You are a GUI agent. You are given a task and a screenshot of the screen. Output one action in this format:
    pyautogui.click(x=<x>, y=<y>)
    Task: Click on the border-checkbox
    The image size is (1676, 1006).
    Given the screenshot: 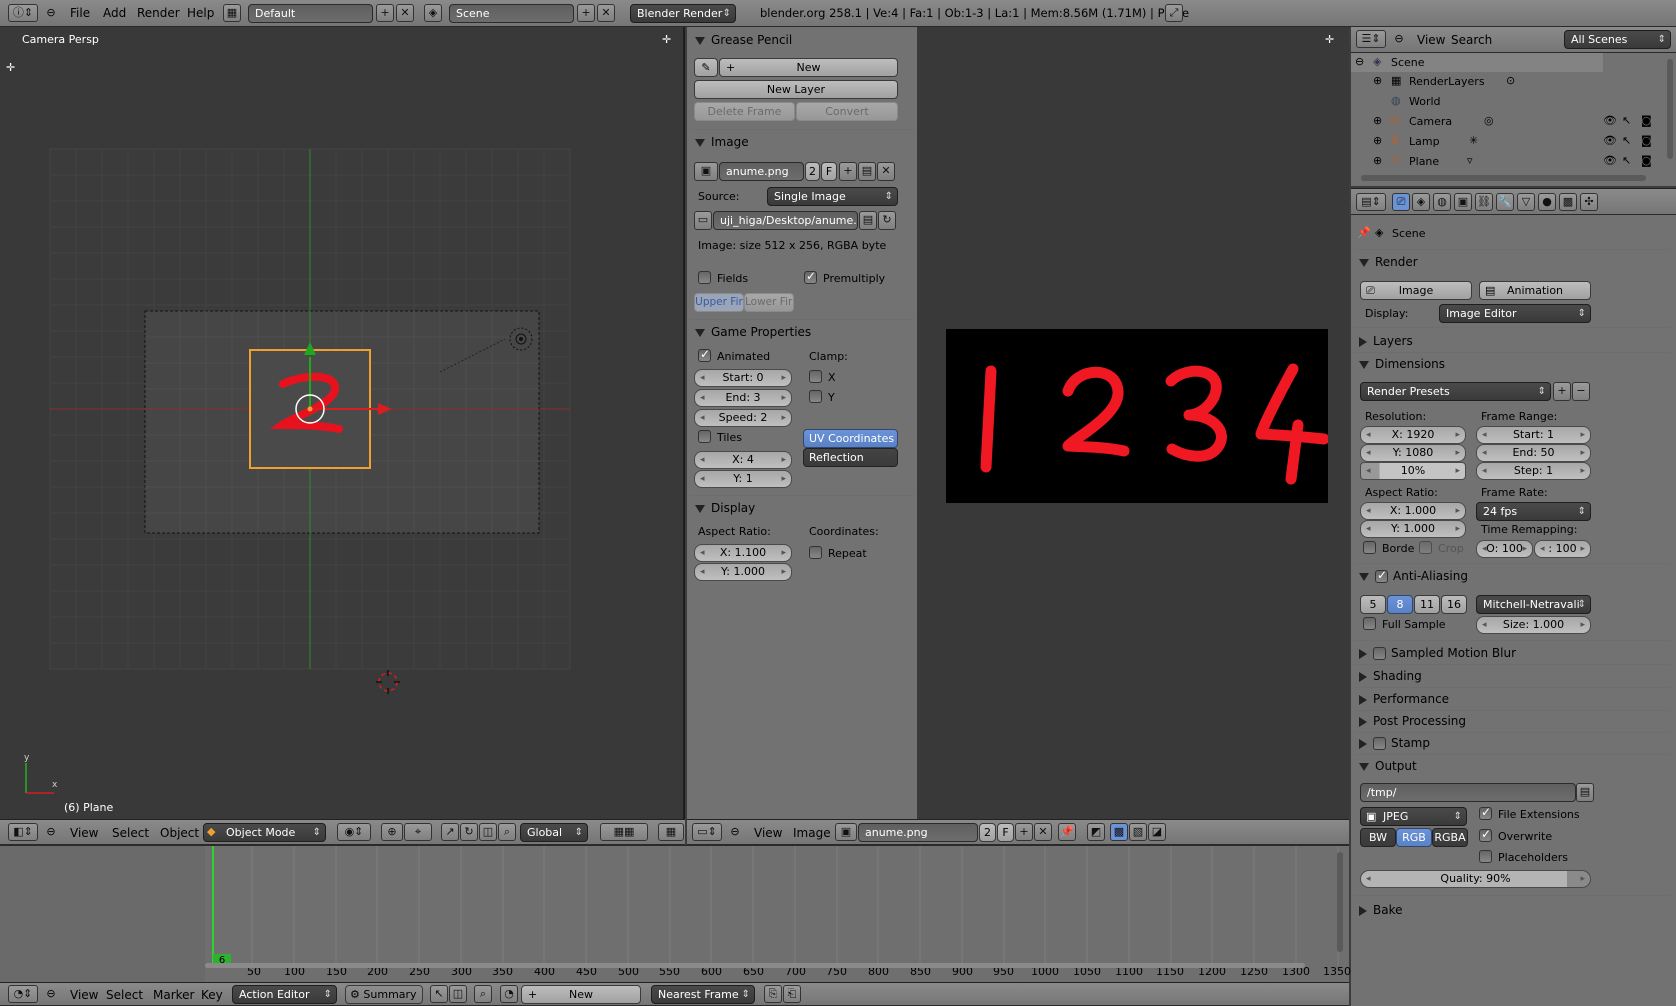 What is the action you would take?
    pyautogui.click(x=1369, y=547)
    